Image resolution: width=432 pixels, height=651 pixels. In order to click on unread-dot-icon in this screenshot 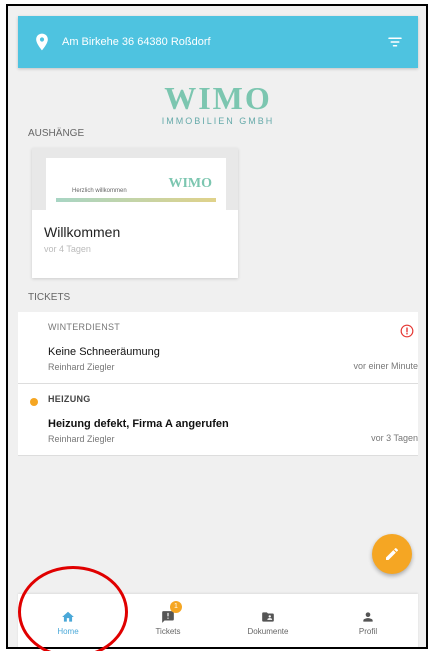, I will do `click(34, 402)`.